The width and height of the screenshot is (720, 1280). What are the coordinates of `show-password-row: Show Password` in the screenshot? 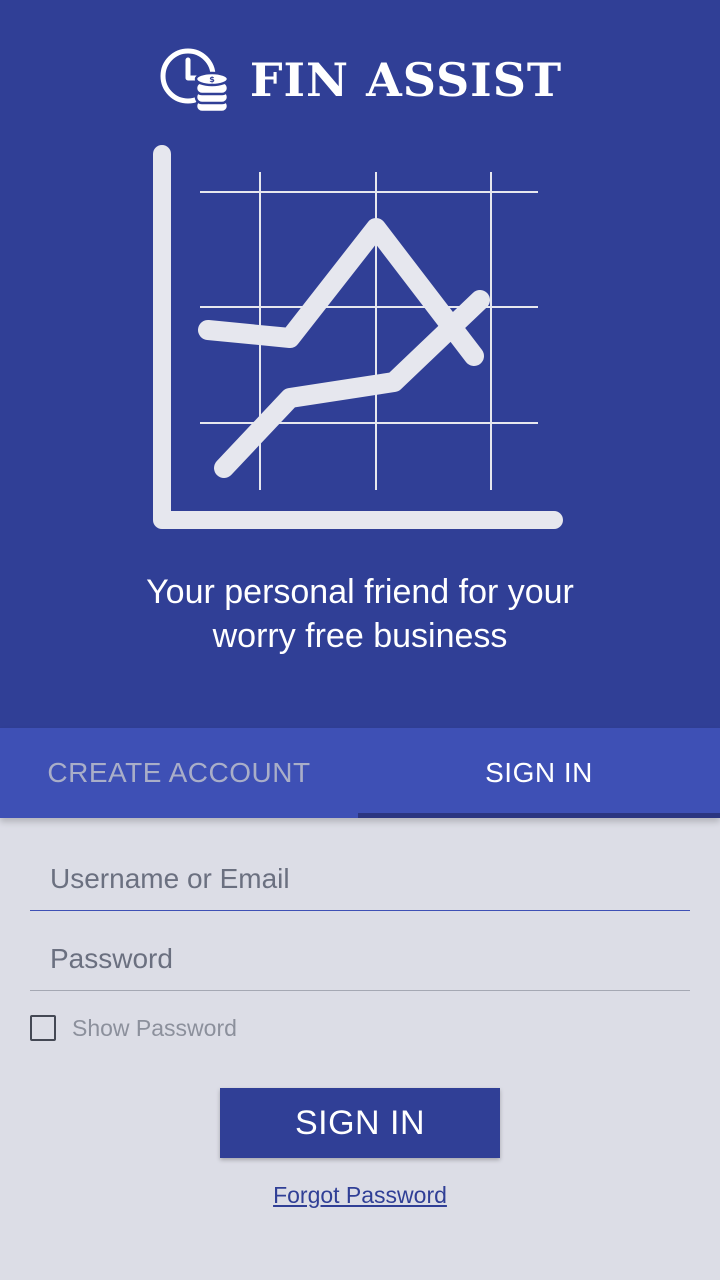 It's located at (133, 1028).